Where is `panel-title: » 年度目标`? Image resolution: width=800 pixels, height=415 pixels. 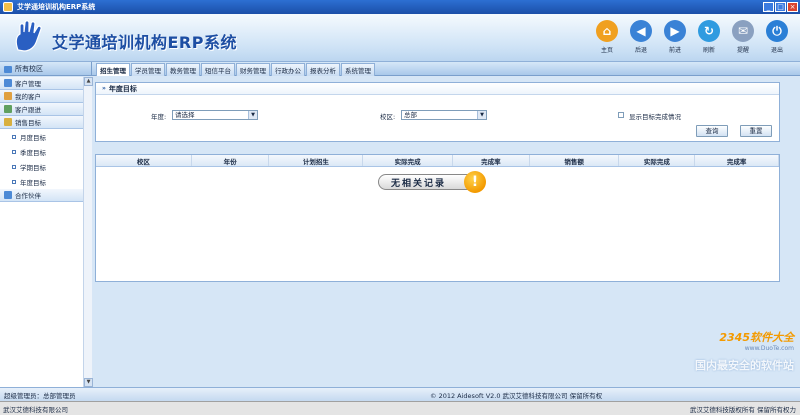 panel-title: » 年度目标 is located at coordinates (437, 89).